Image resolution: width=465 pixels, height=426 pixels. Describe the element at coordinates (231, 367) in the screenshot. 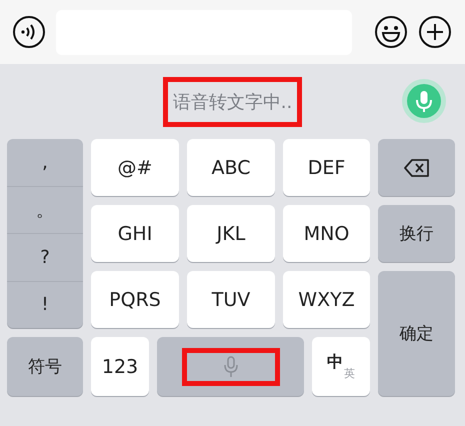

I see `microphone-icon` at that location.